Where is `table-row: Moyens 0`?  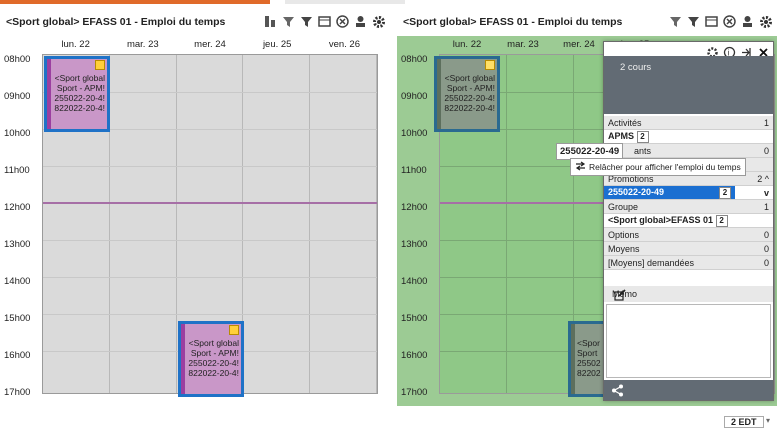
table-row: Moyens 0 is located at coordinates (688, 248).